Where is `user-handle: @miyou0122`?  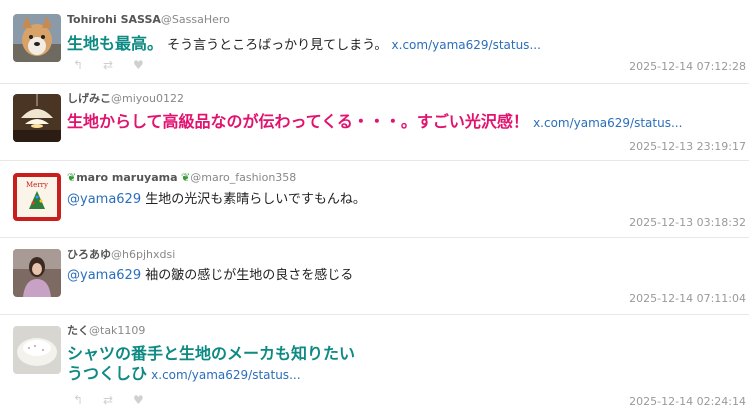
user-handle: @miyou0122 is located at coordinates (147, 98).